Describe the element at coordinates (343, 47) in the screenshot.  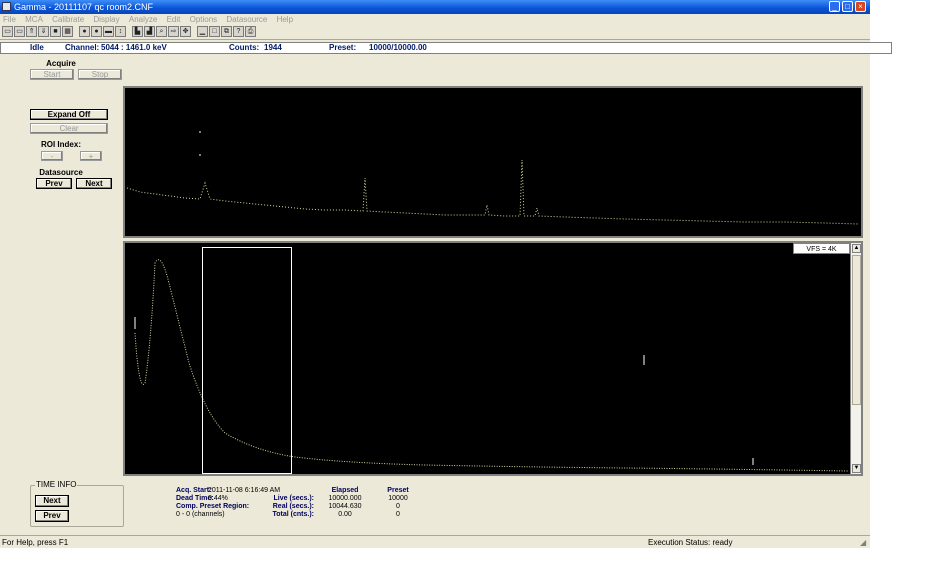
I see `preset-label: Preset:` at that location.